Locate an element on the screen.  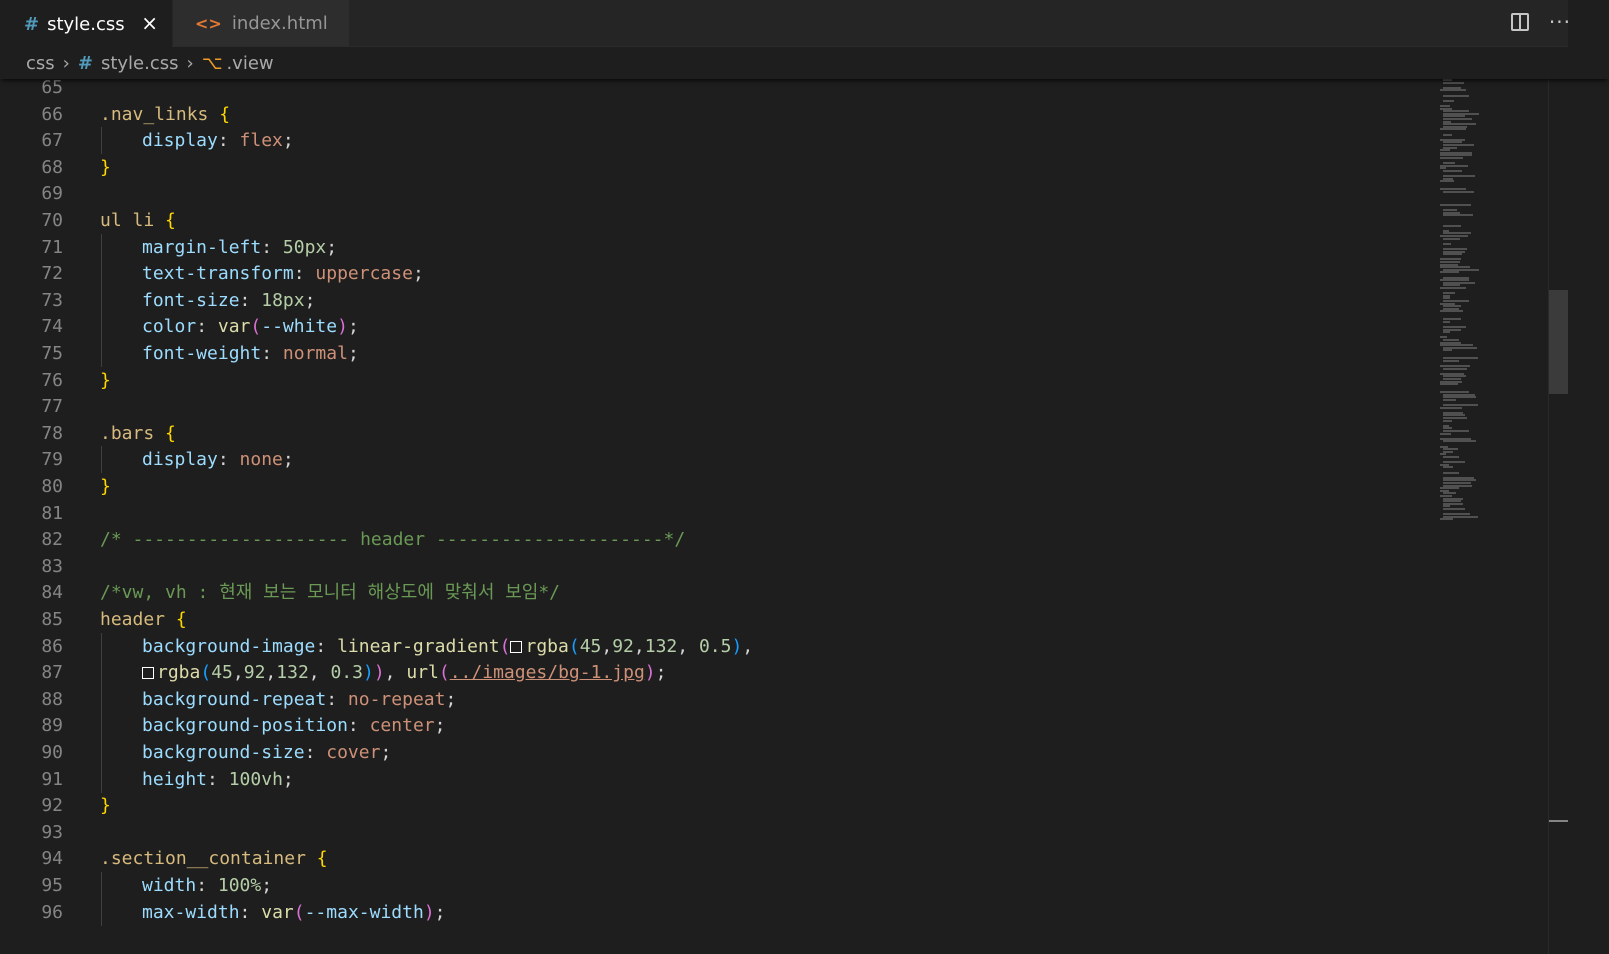
code-line: 72 text-transform: uppercase; is located at coordinates (750, 274).